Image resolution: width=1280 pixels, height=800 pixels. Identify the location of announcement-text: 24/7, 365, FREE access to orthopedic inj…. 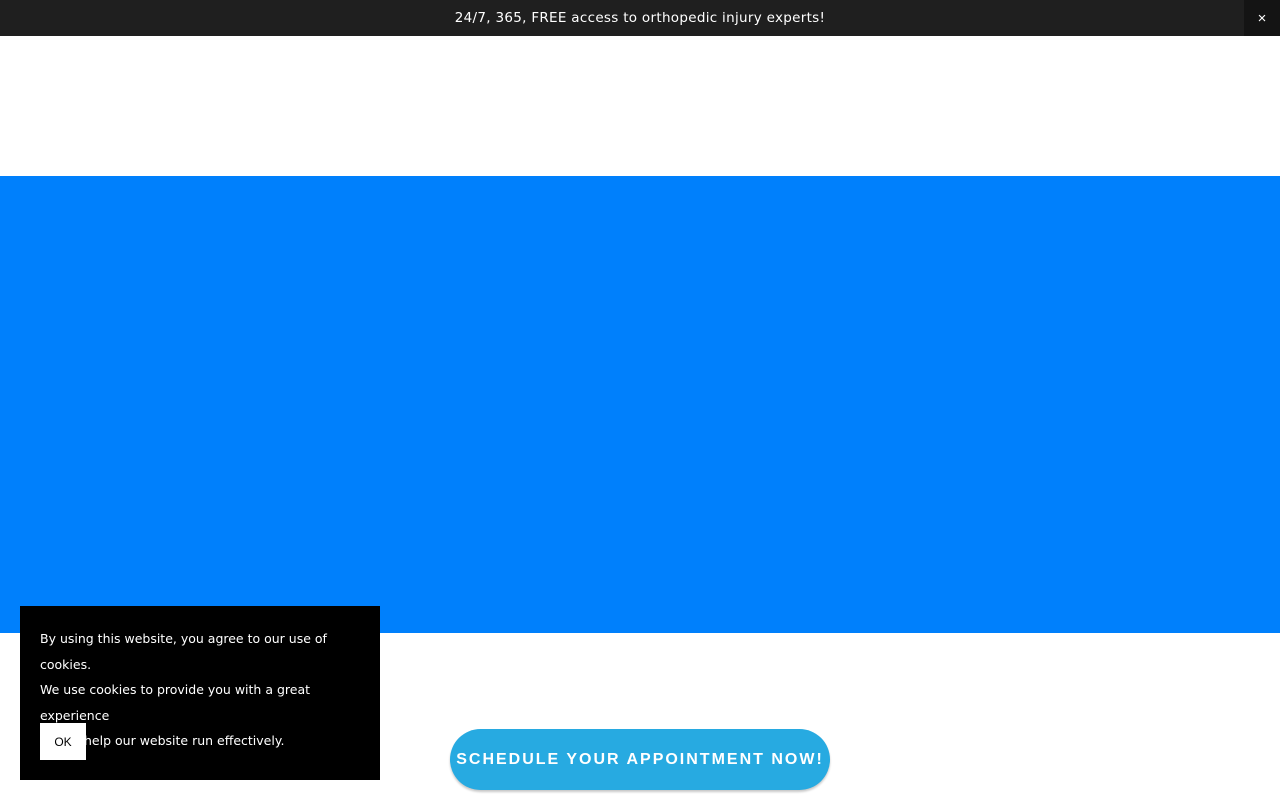
(640, 18).